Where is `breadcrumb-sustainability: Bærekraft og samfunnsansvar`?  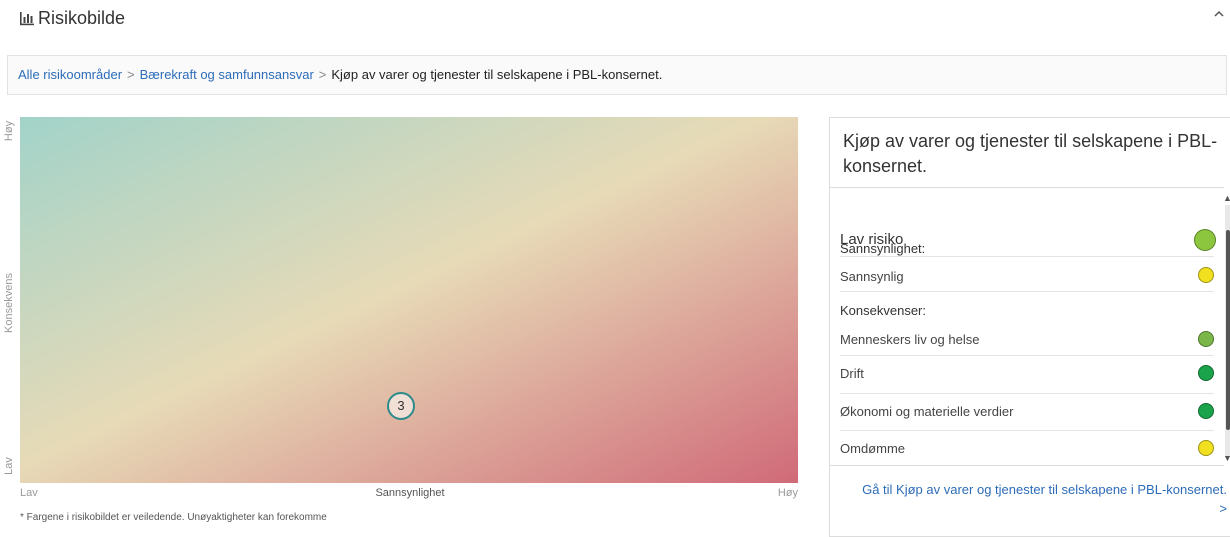 breadcrumb-sustainability: Bærekraft og samfunnsansvar is located at coordinates (227, 74).